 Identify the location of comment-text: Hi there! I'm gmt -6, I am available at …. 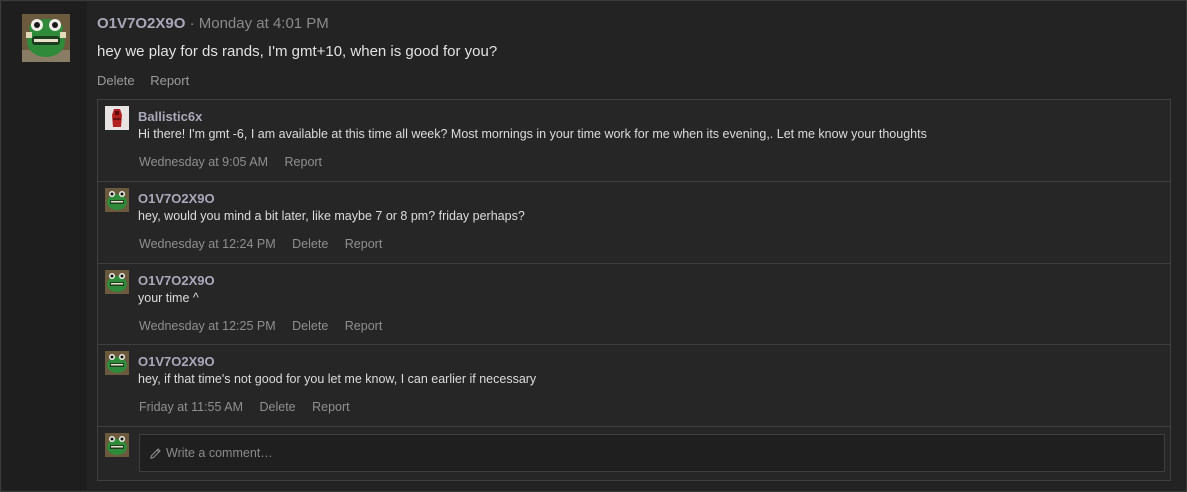
(532, 134).